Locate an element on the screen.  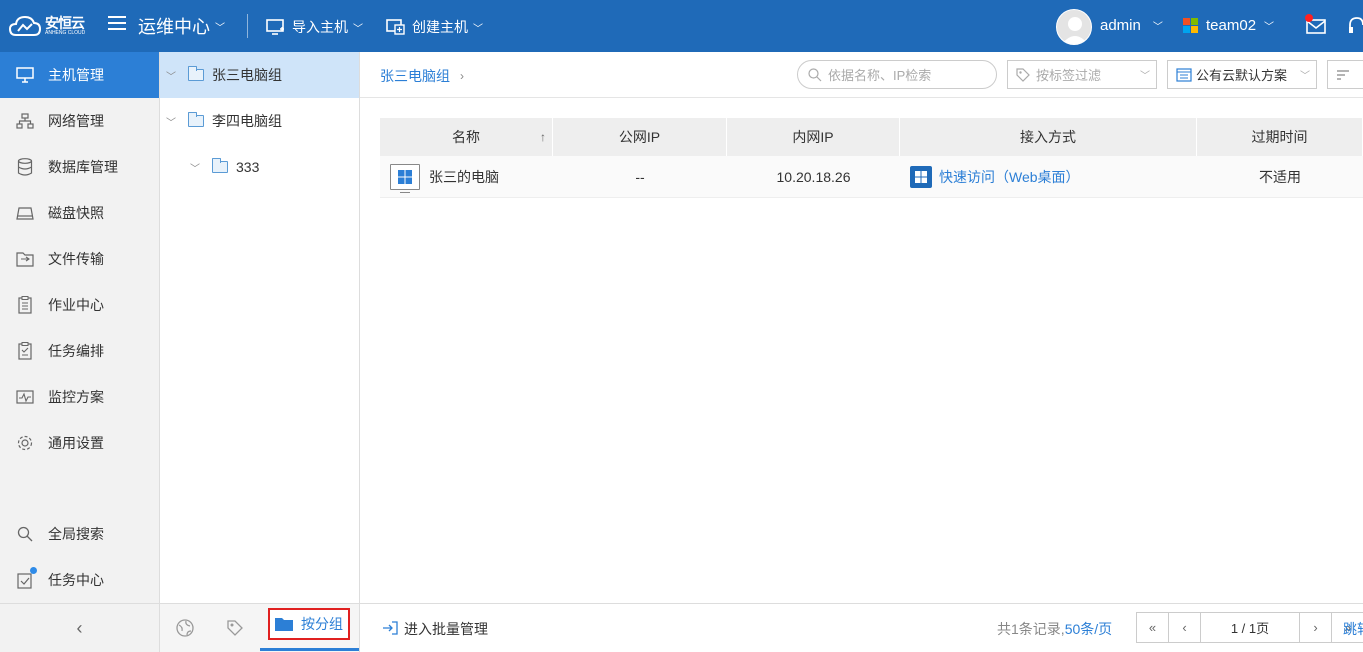
sidebar-item-general-settings: 通用设置 is located at coordinates (79, 443).